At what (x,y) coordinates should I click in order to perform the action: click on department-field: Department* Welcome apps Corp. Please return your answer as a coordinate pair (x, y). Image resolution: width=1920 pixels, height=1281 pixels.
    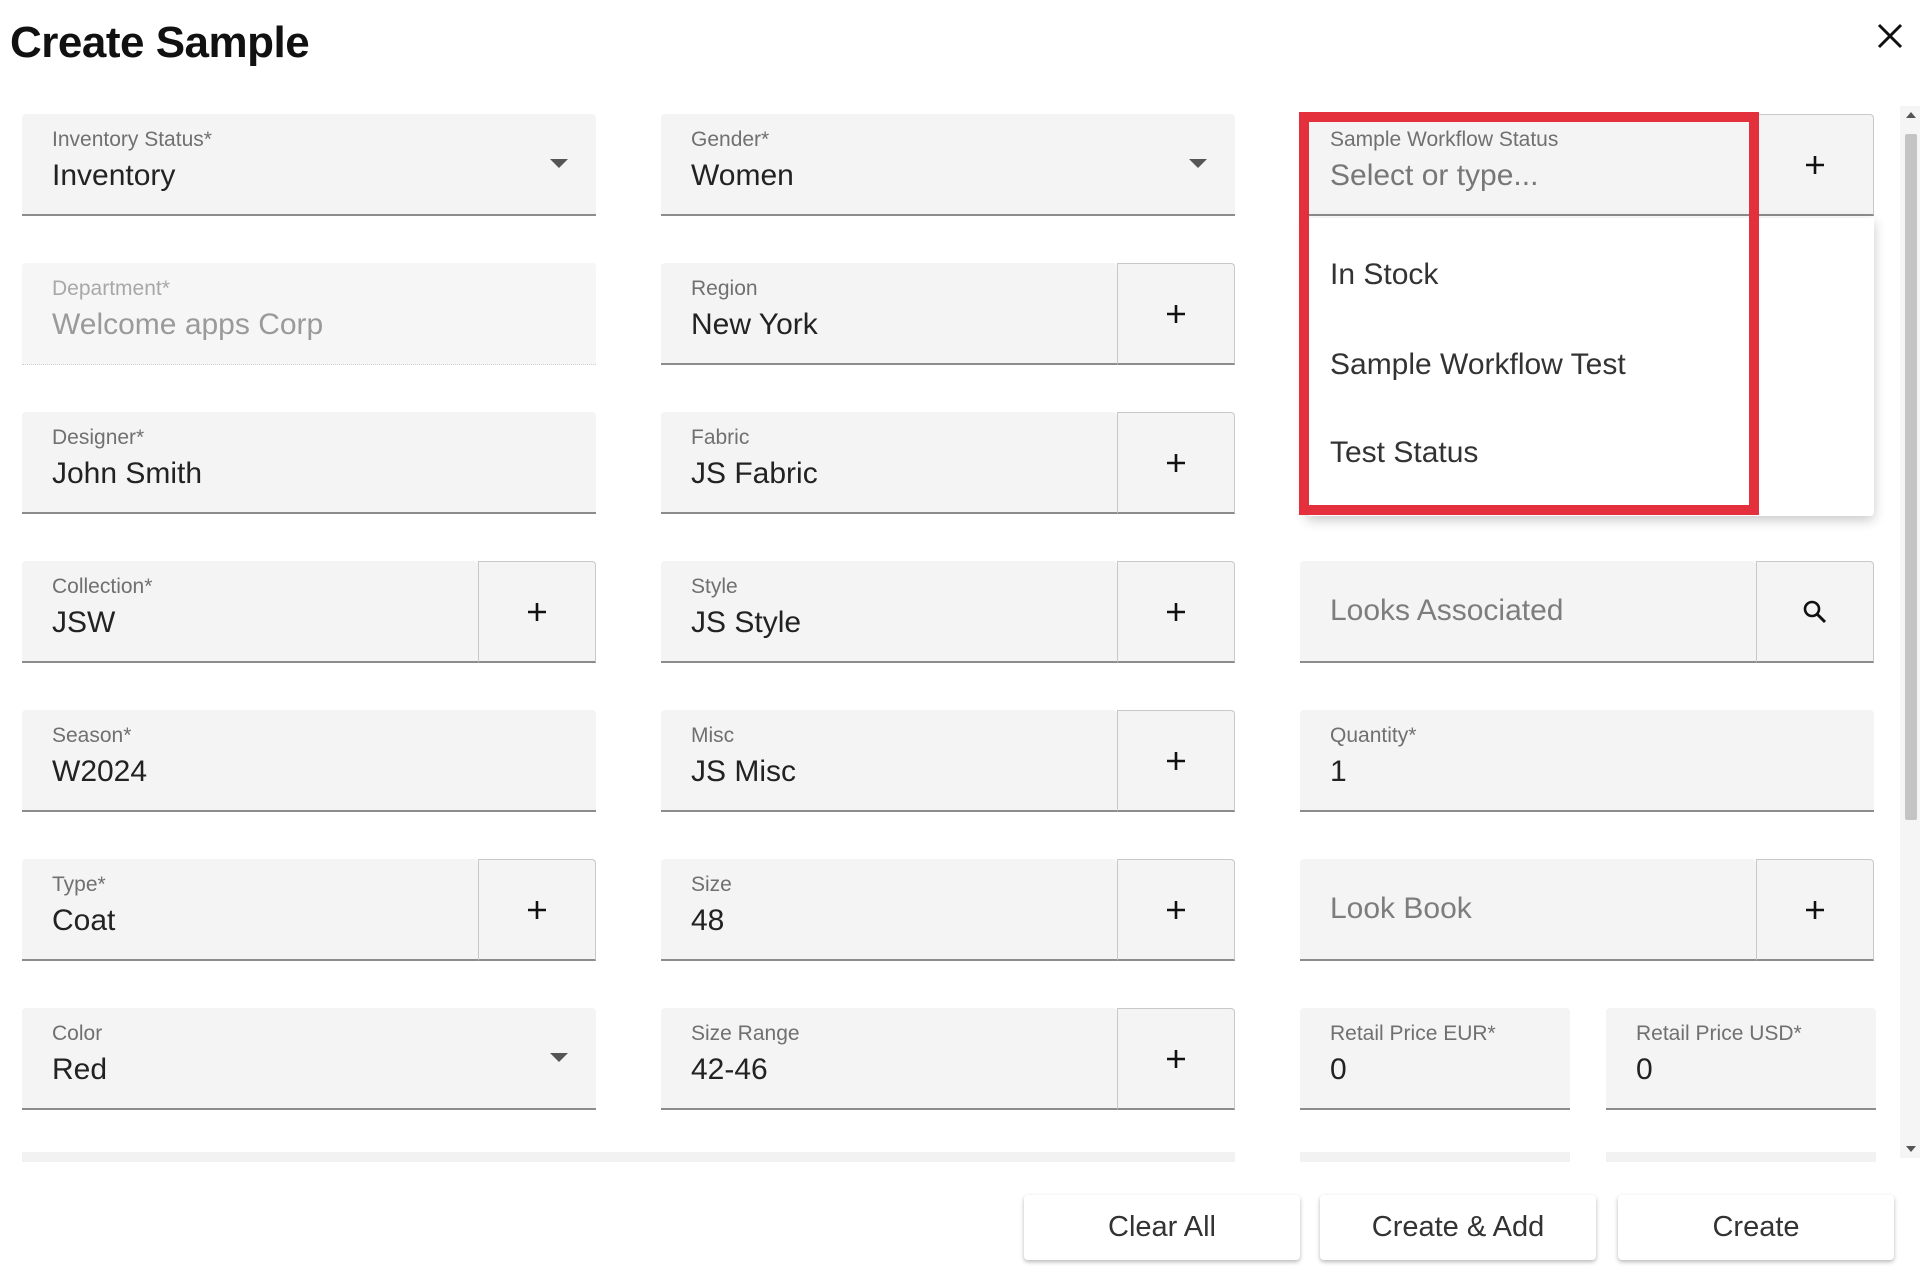
    Looking at the image, I should click on (309, 314).